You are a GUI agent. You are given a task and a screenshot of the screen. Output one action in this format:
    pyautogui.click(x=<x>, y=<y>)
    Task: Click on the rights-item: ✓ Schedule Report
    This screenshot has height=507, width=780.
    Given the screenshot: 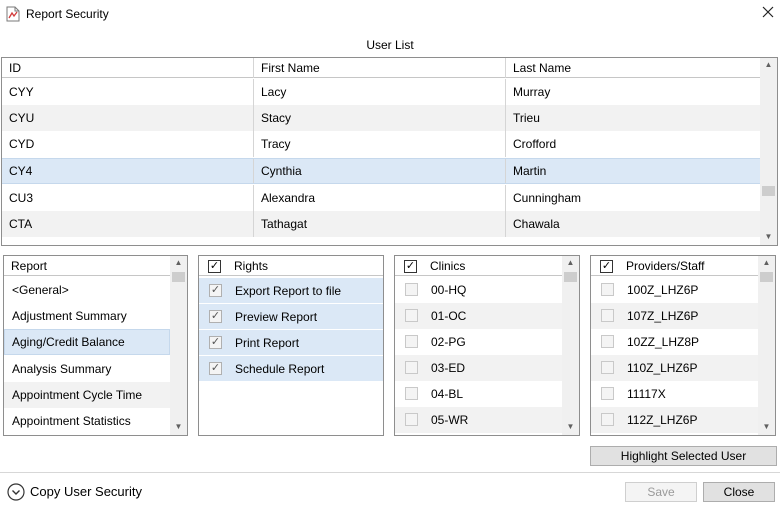 What is the action you would take?
    pyautogui.click(x=291, y=368)
    